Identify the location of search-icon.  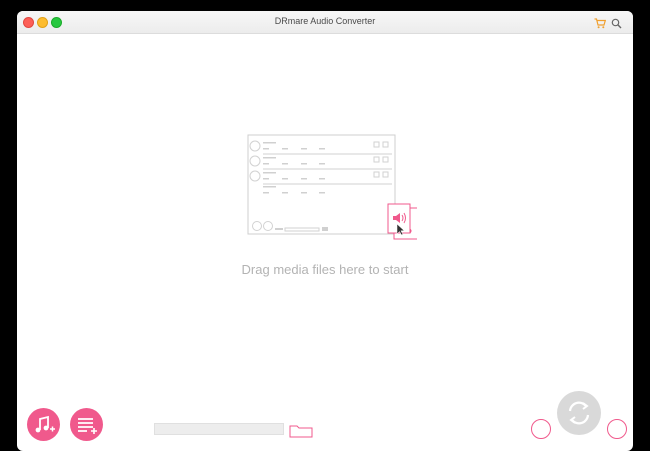
(616, 25).